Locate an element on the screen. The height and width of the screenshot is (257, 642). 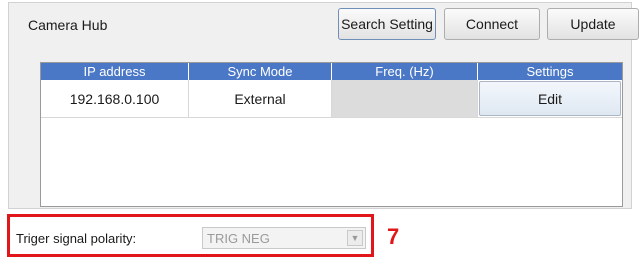
ip-address-cell: 192.168.0.100 is located at coordinates (115, 99).